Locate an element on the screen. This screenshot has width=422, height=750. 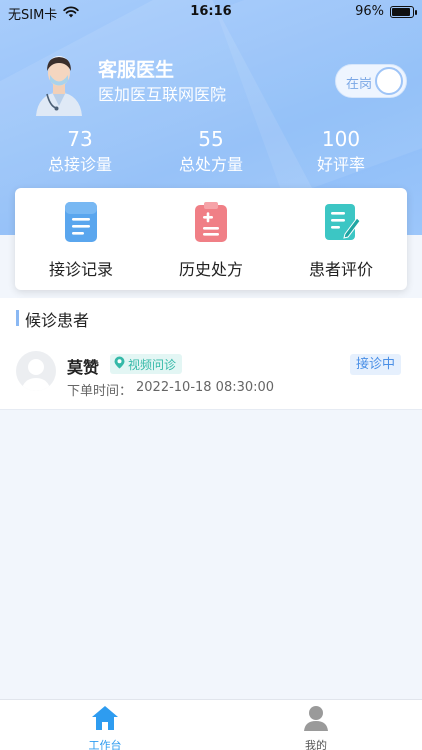
status-badge: 接诊中 is located at coordinates (375, 364).